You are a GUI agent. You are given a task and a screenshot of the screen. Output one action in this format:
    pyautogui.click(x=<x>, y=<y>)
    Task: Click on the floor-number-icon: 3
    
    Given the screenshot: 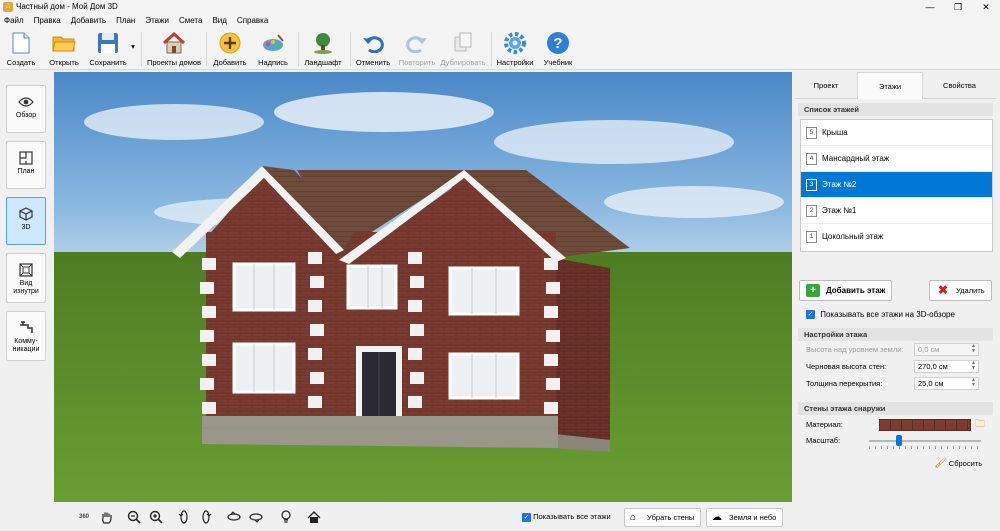 What is the action you would take?
    pyautogui.click(x=811, y=185)
    